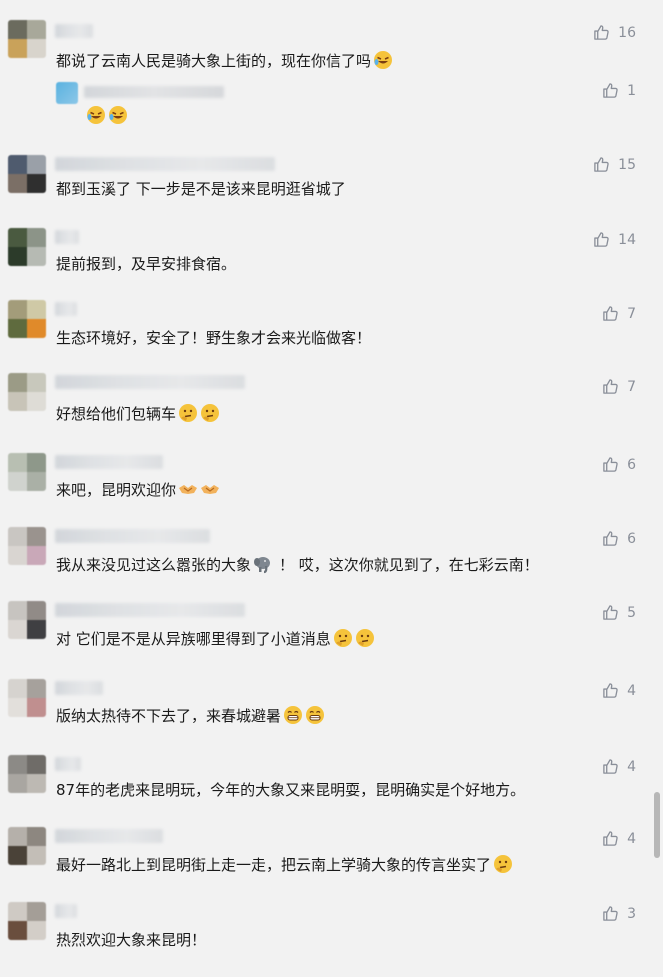 This screenshot has width=663, height=977. Describe the element at coordinates (614, 32) in the screenshot. I see `like-button: 16` at that location.